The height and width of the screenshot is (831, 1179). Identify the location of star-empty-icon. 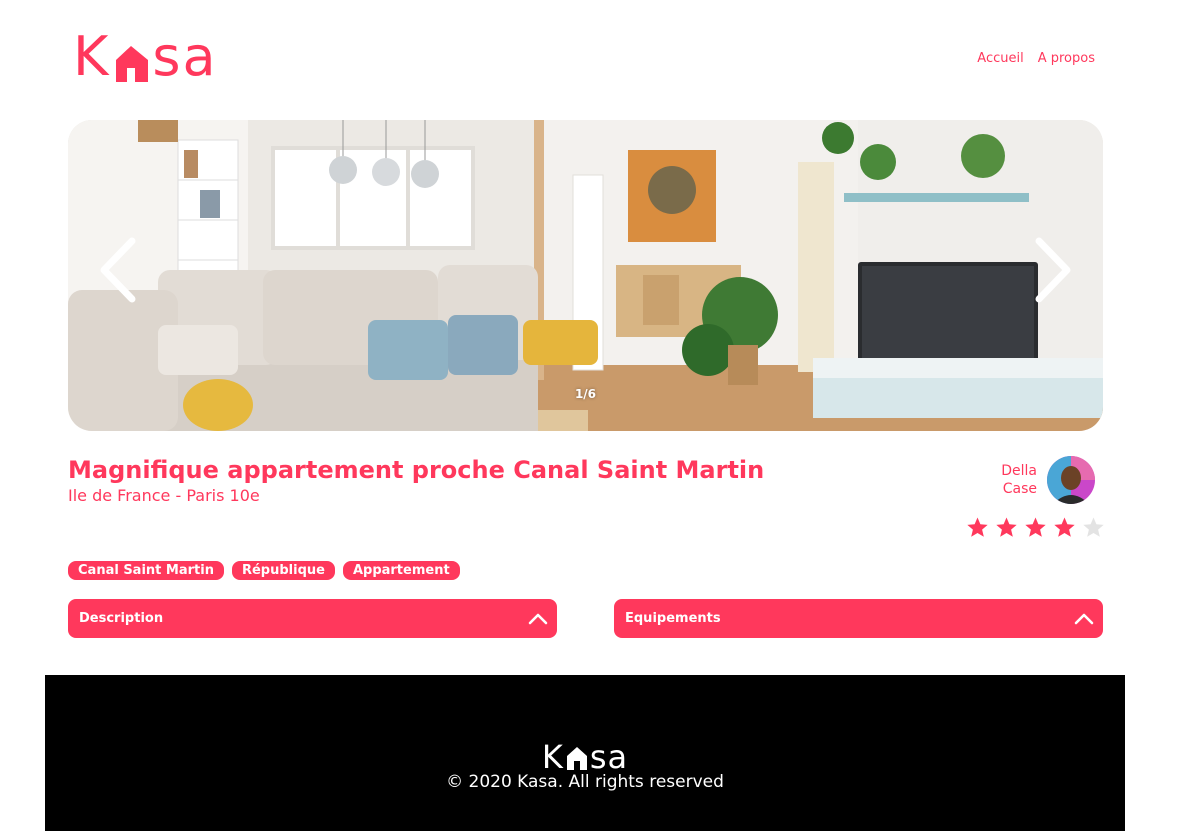
(1093, 527).